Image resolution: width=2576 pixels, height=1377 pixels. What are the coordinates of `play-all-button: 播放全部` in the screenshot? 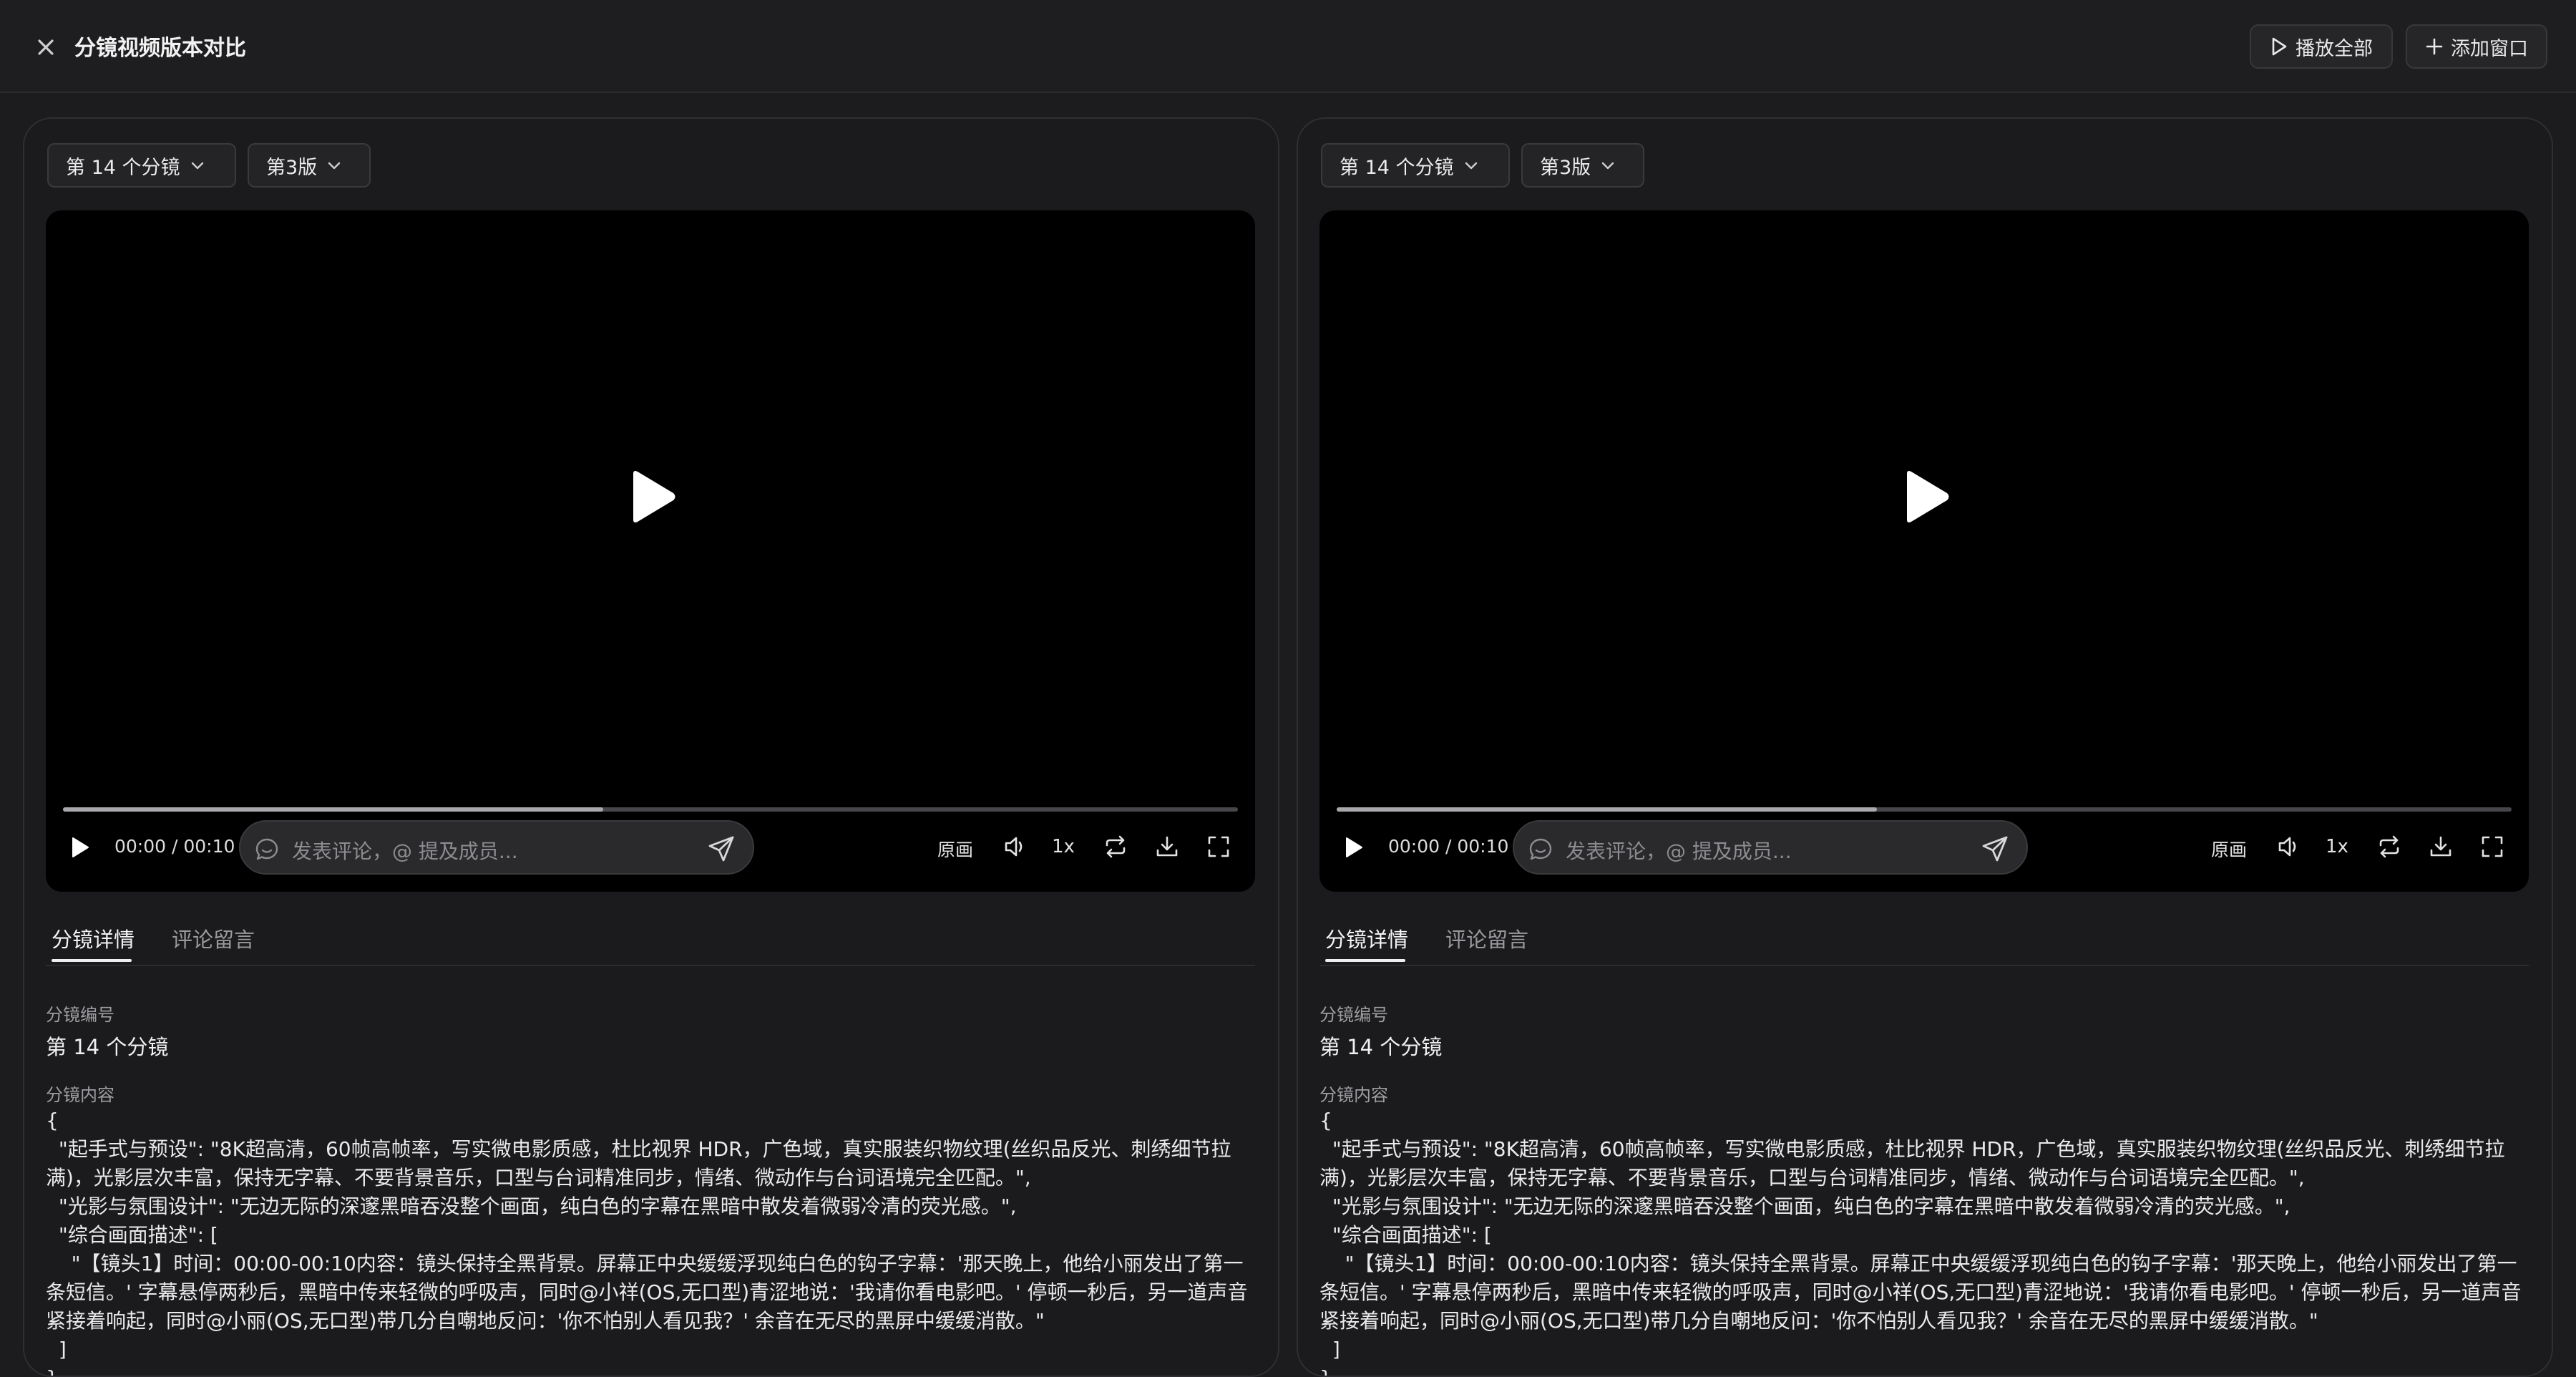 It's located at (2321, 46).